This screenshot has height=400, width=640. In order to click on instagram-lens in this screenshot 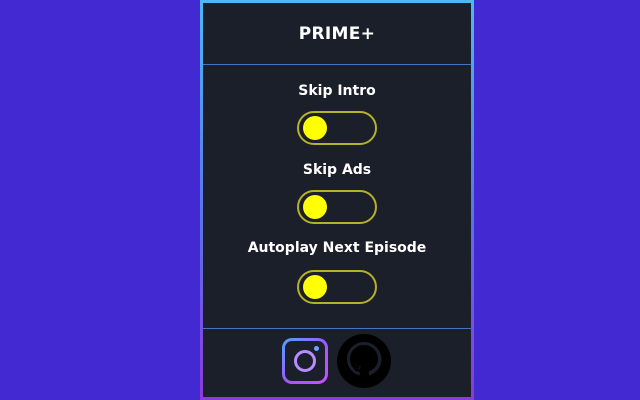, I will do `click(305, 361)`.